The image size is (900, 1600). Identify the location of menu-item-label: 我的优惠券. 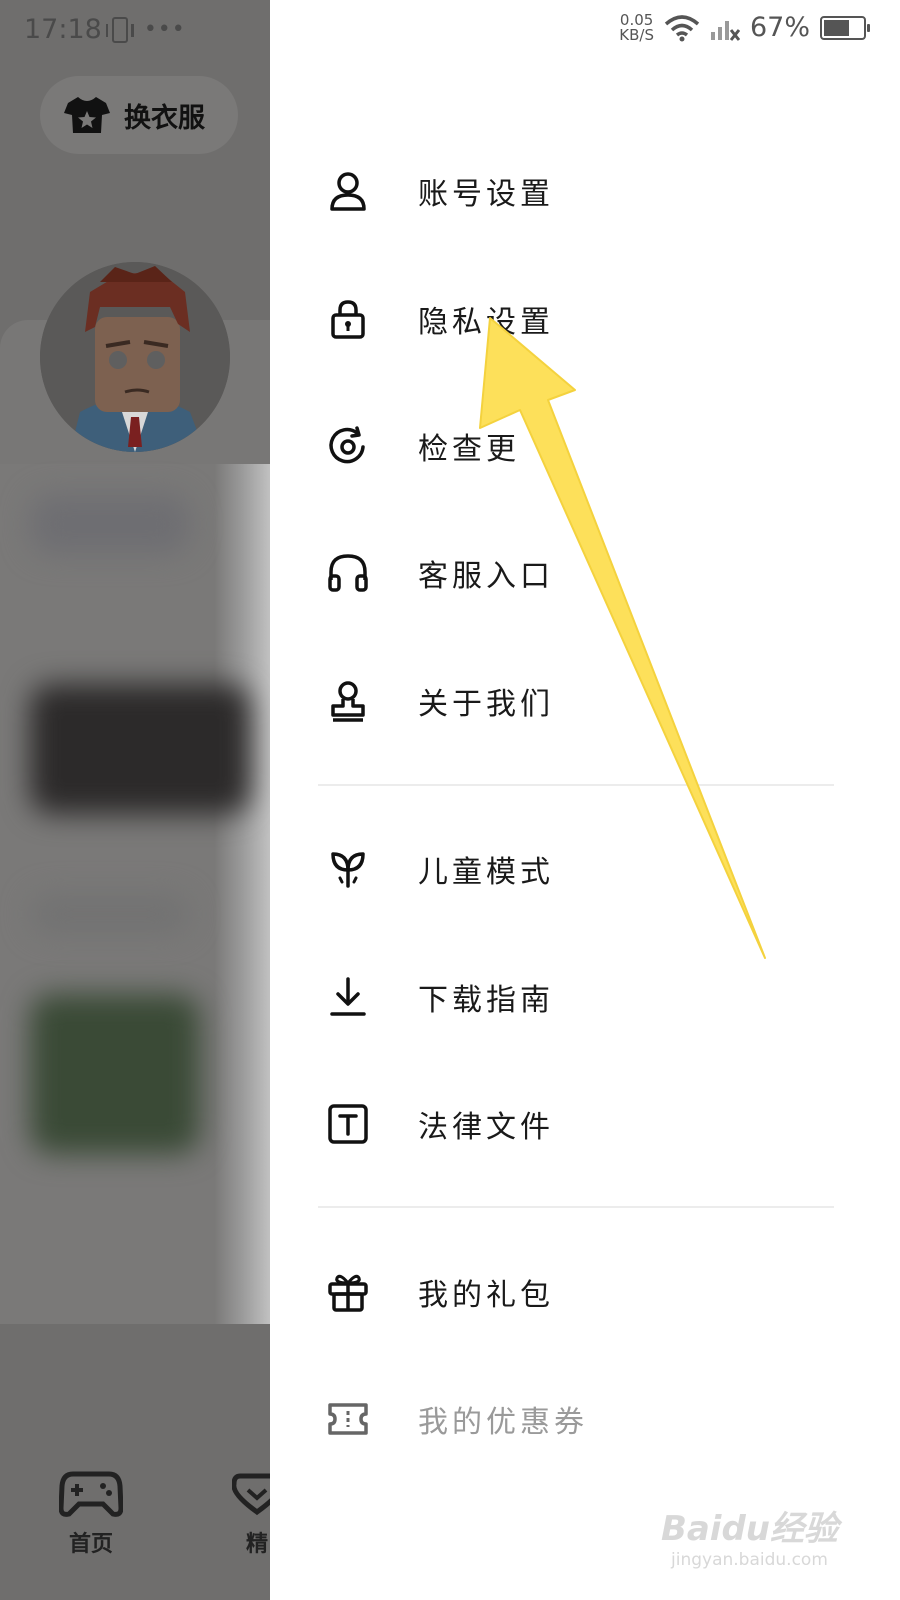
(503, 1422).